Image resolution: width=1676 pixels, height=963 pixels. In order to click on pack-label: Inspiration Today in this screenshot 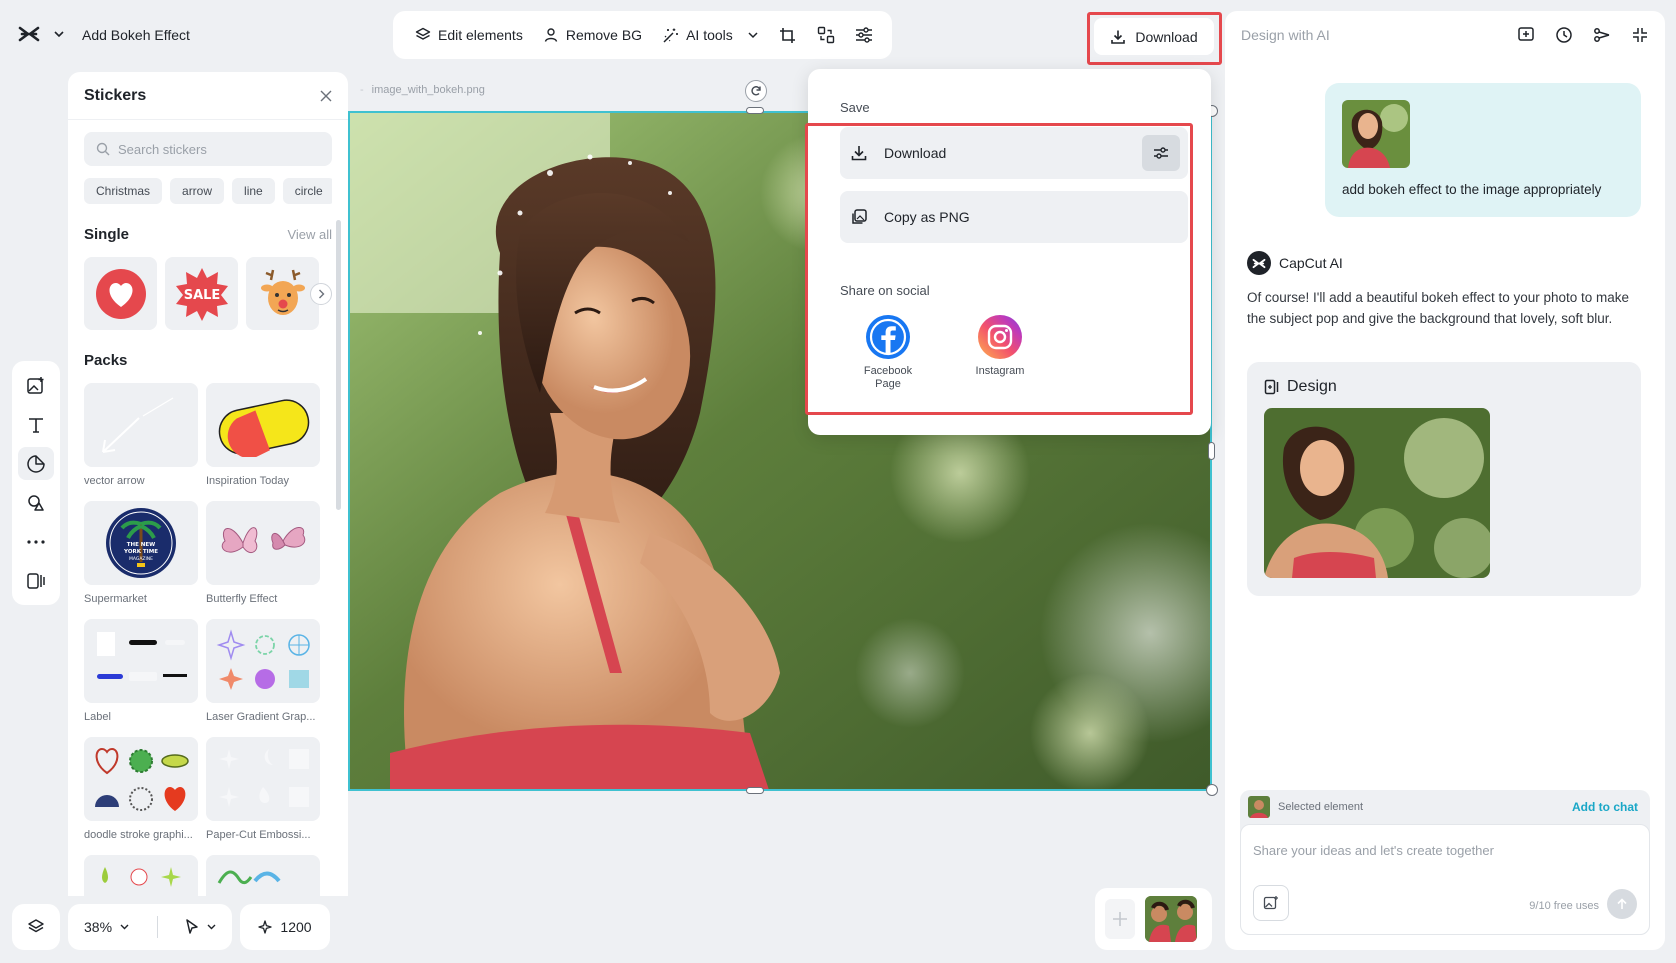, I will do `click(247, 481)`.